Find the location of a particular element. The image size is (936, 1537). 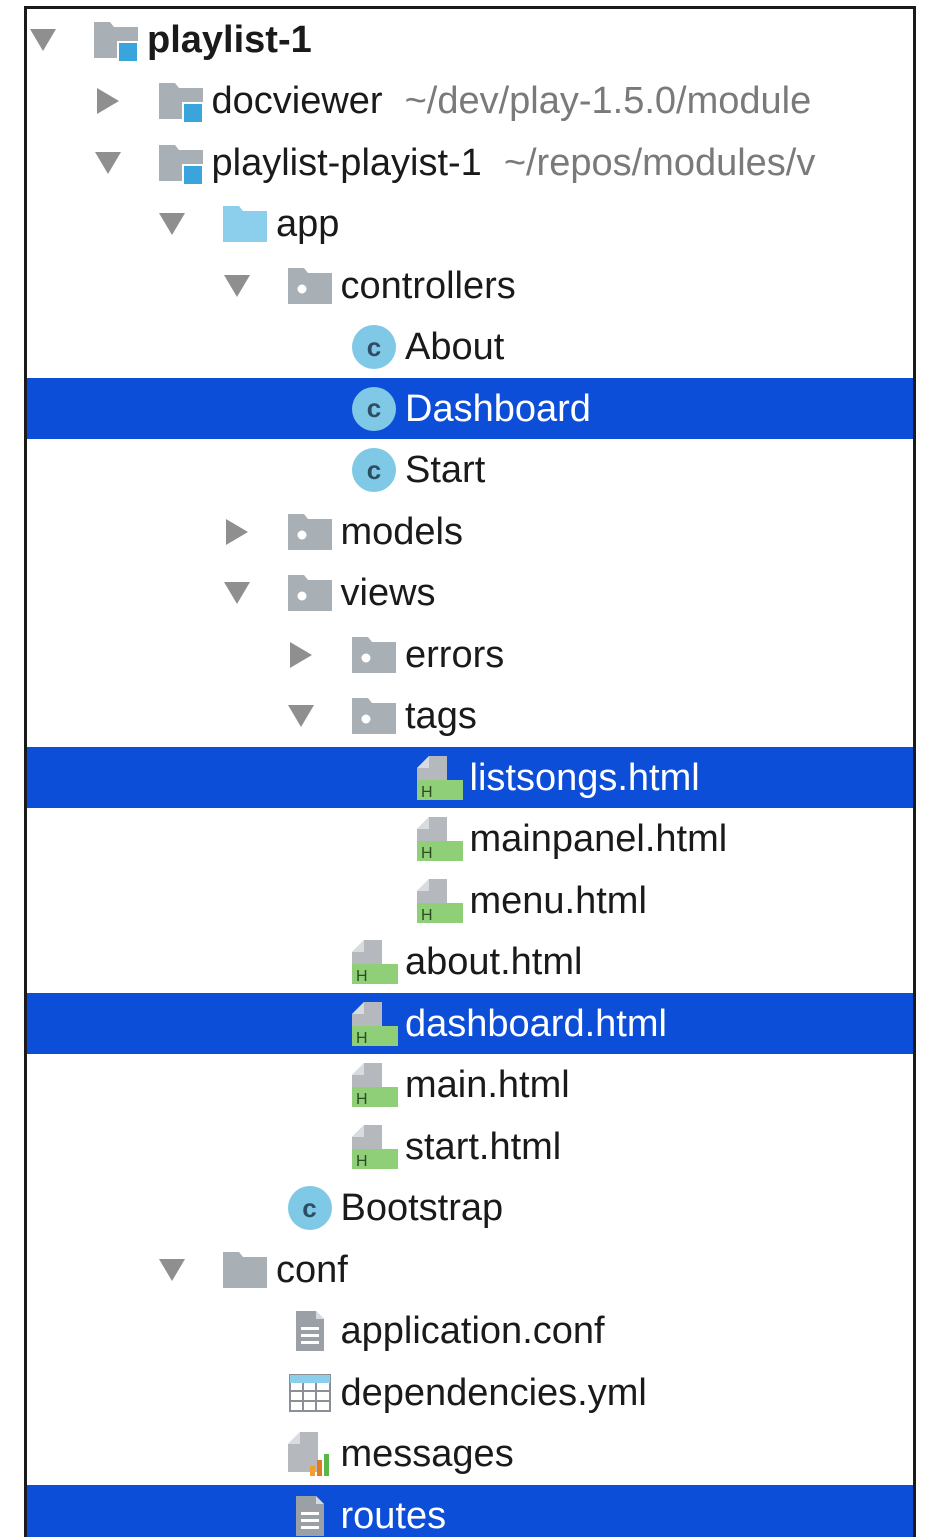

tree-row-mainpanel: Hmainpanel.html is located at coordinates (470, 839).